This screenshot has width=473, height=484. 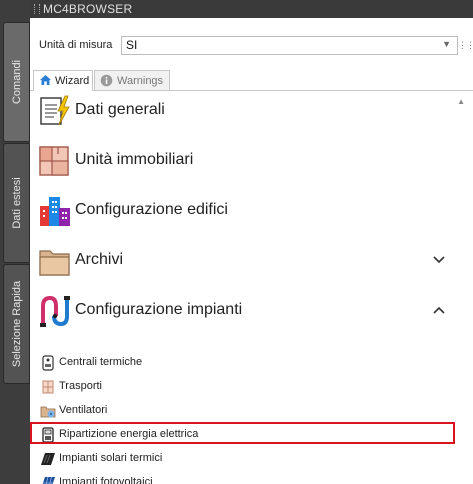 I want to click on subitem-centrali-termiche: Centrali termiche, so click(x=248, y=363).